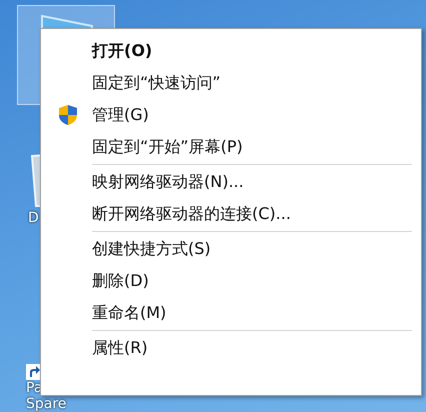 Image resolution: width=426 pixels, height=412 pixels. I want to click on menu-item: 删除(D), so click(120, 281).